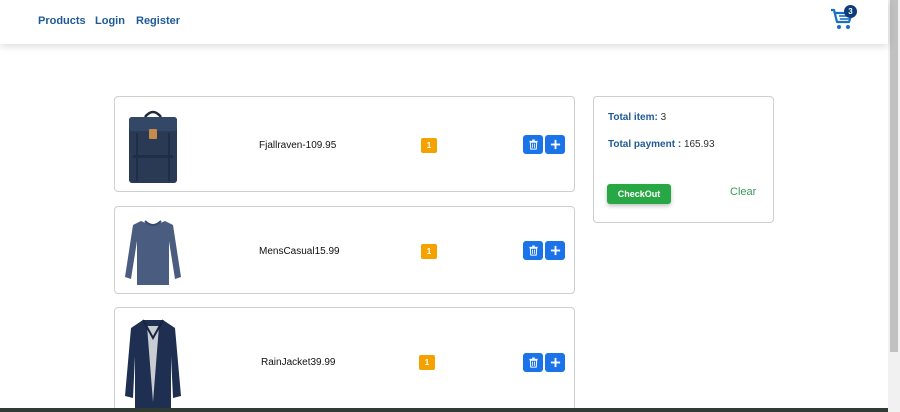  What do you see at coordinates (344, 250) in the screenshot?
I see `cart-item-card: MensCasual15.99 1` at bounding box center [344, 250].